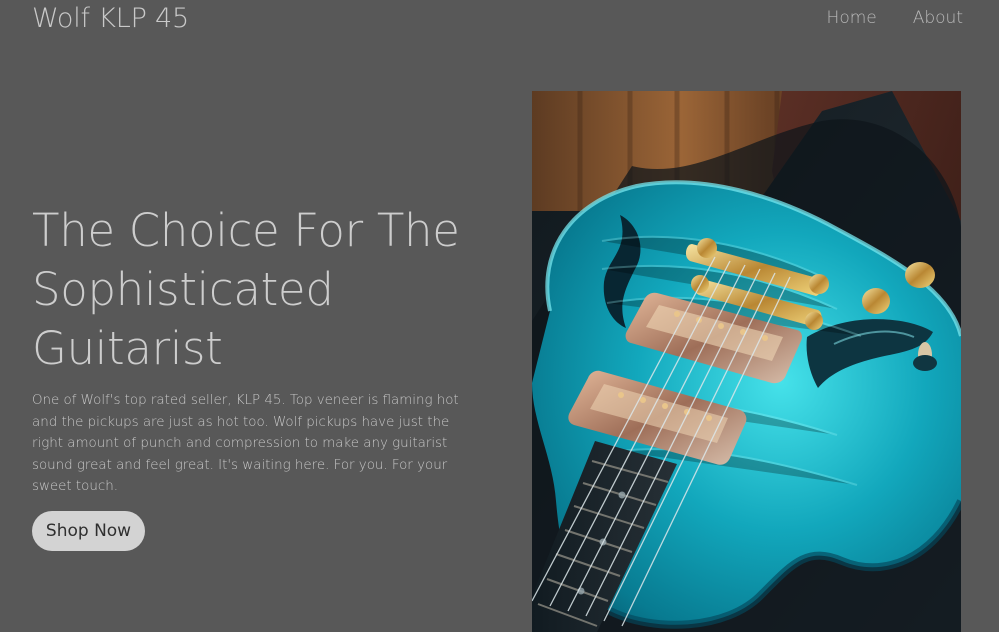 The height and width of the screenshot is (632, 999). What do you see at coordinates (88, 531) in the screenshot?
I see `shop-now-button: Shop Now` at bounding box center [88, 531].